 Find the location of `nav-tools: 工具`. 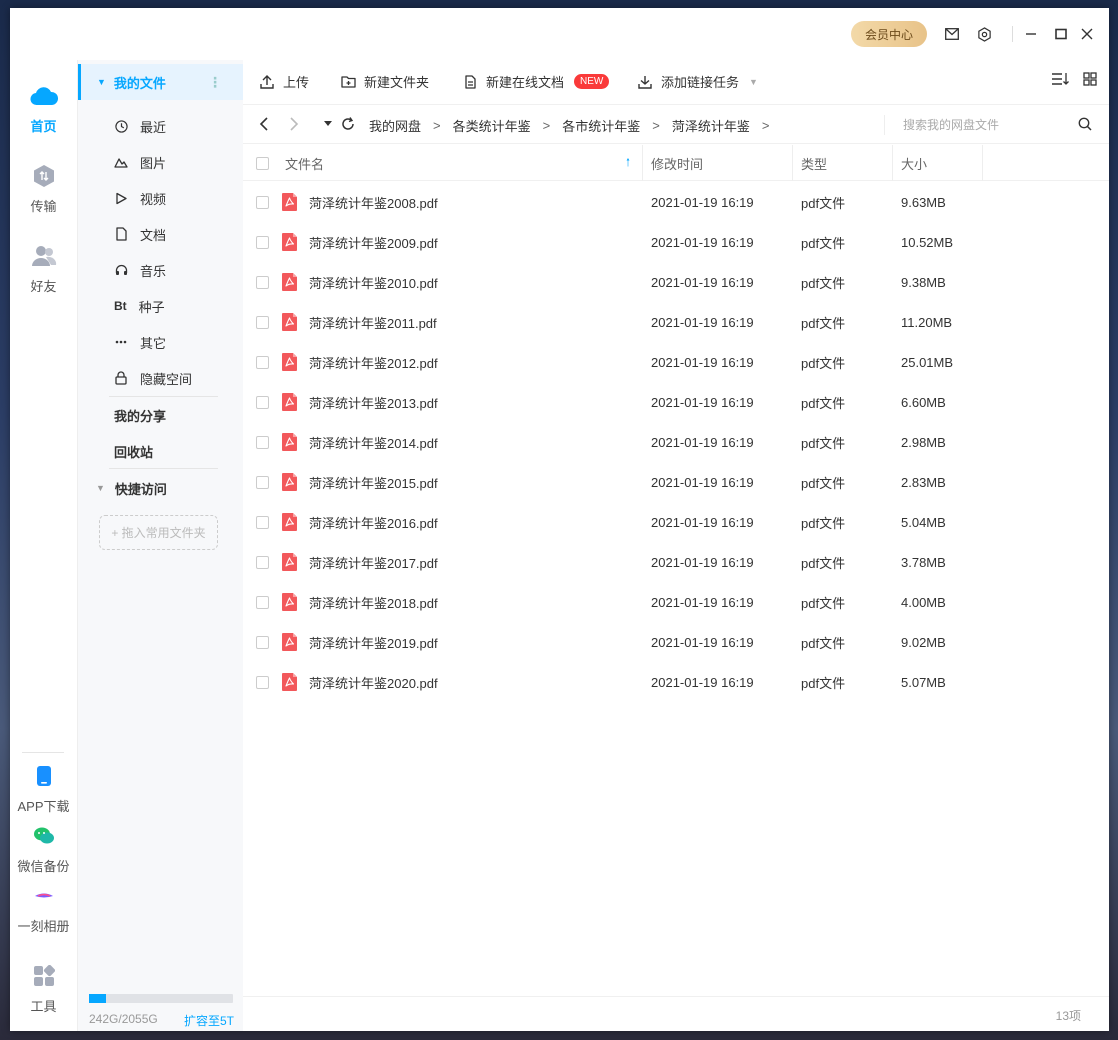

nav-tools: 工具 is located at coordinates (43, 988).